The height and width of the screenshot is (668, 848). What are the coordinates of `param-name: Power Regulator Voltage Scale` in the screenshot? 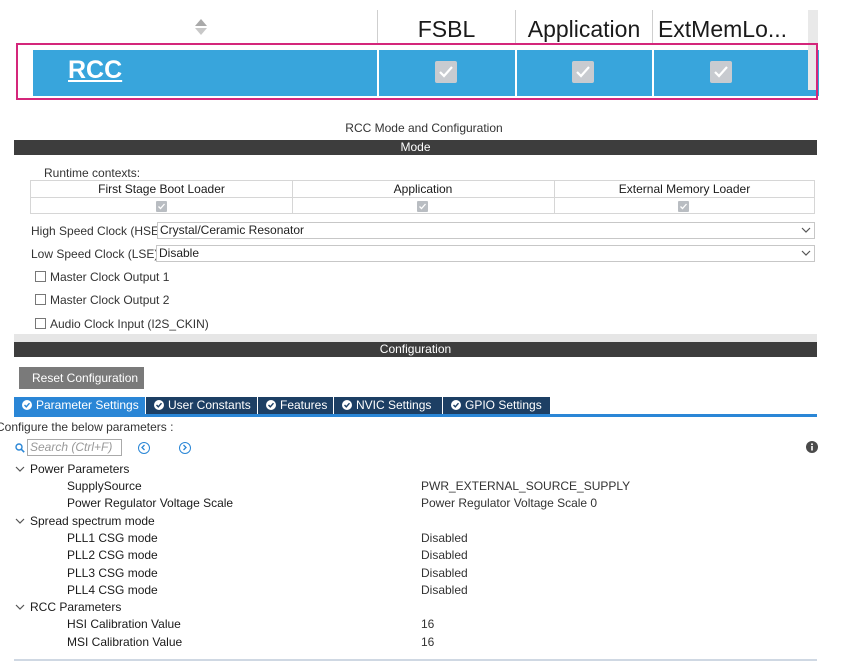 It's located at (150, 503).